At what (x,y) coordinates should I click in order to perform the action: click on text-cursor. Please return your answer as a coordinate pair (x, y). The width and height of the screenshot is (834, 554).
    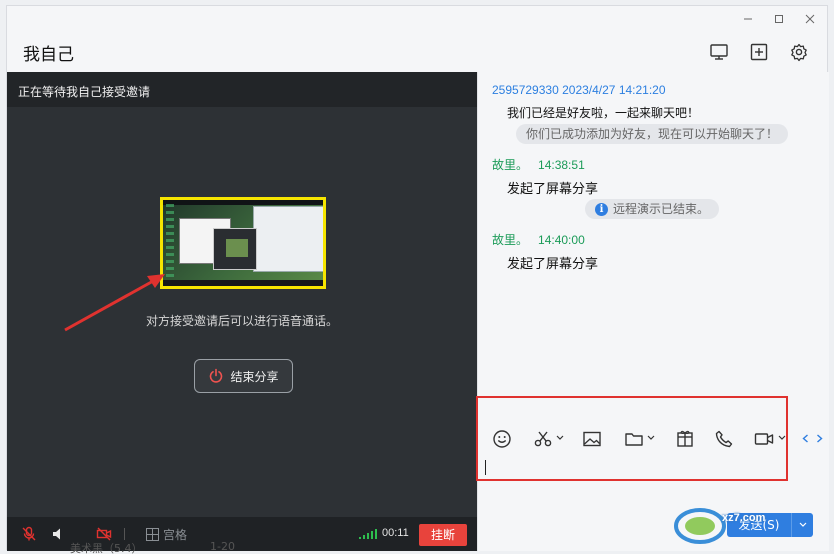
    Looking at the image, I should click on (485, 467).